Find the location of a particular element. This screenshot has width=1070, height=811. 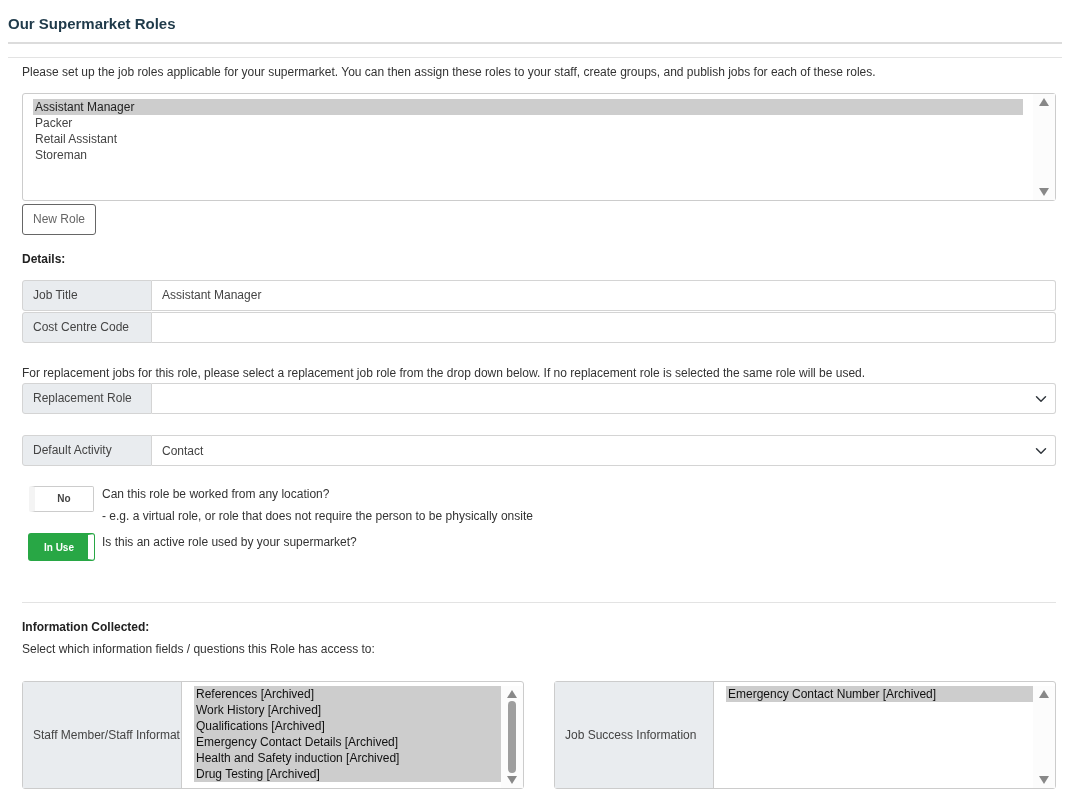

replacement-note: For replacement jobs for this role, please select a replacement job role from the drop down below. If no replacement role is selected the same role will be used. is located at coordinates (444, 372).